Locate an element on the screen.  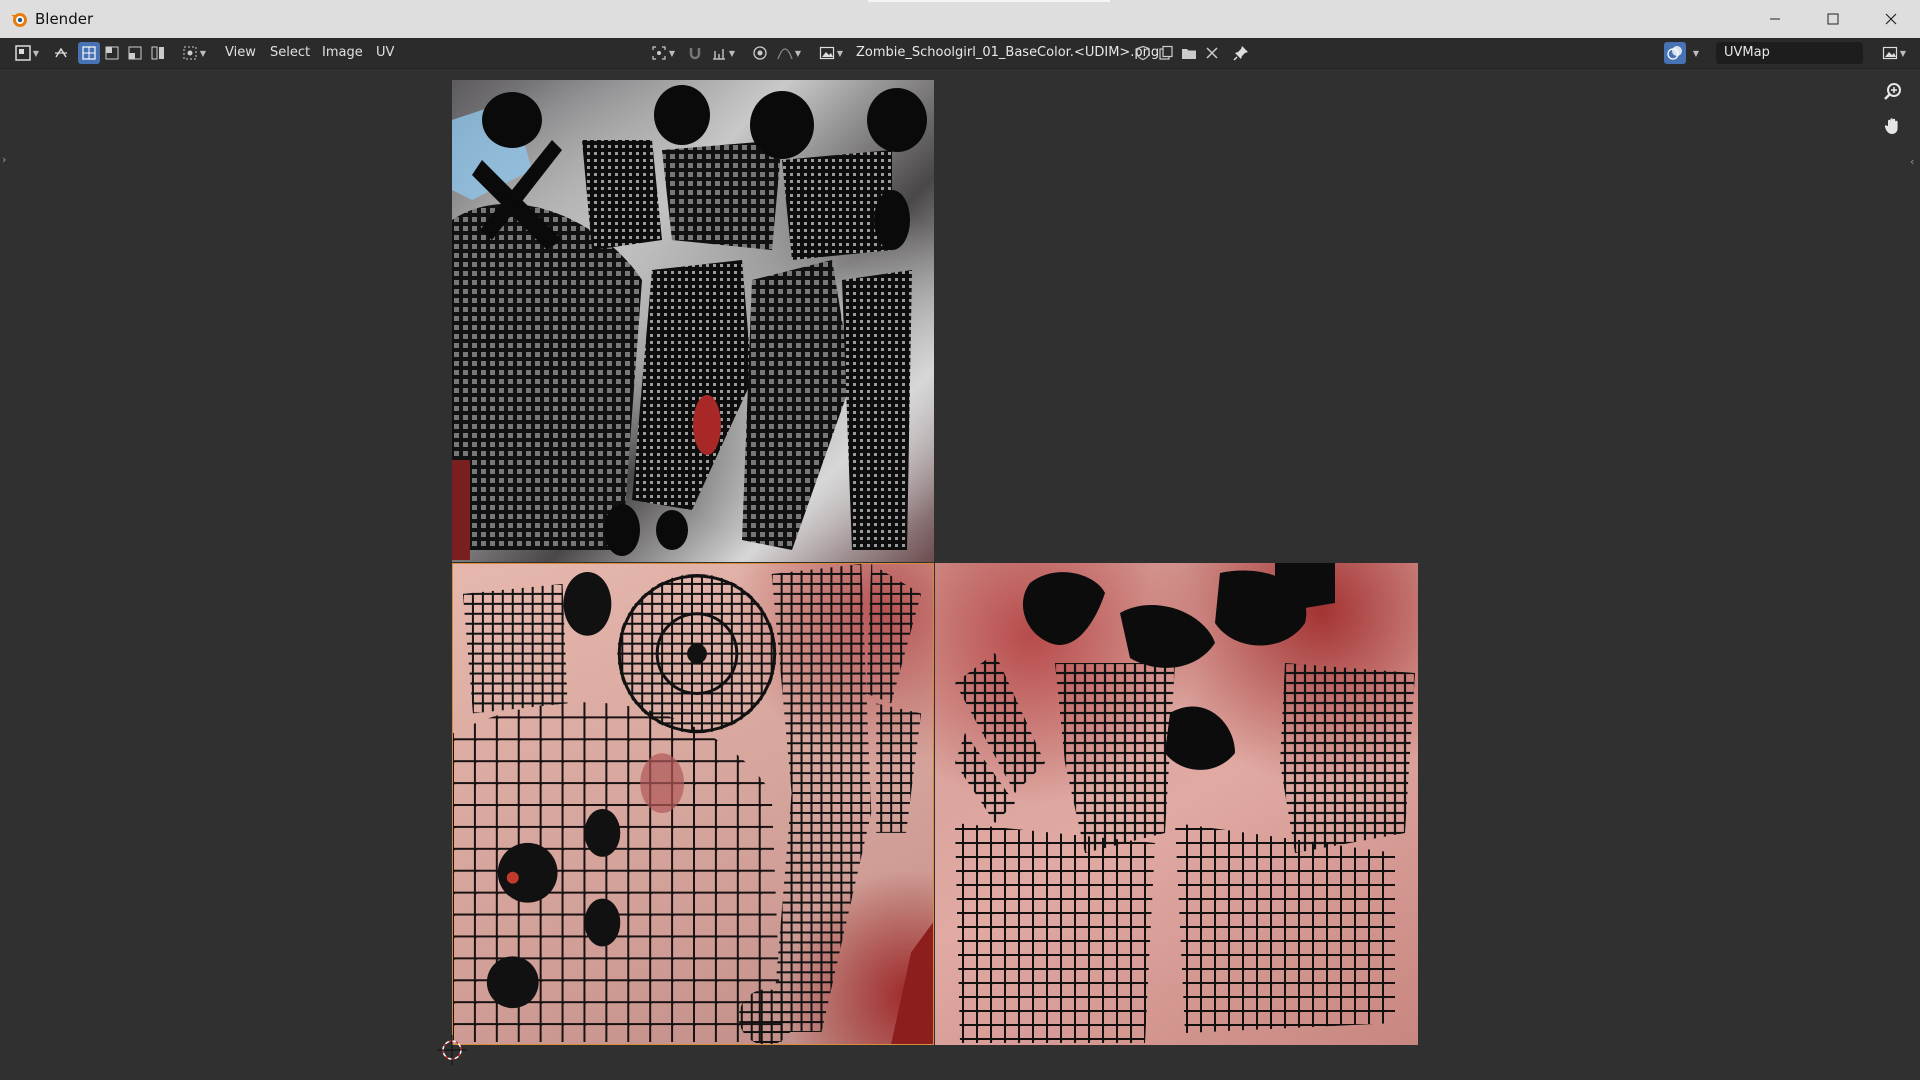
blender-logo-icon is located at coordinates (19, 20).